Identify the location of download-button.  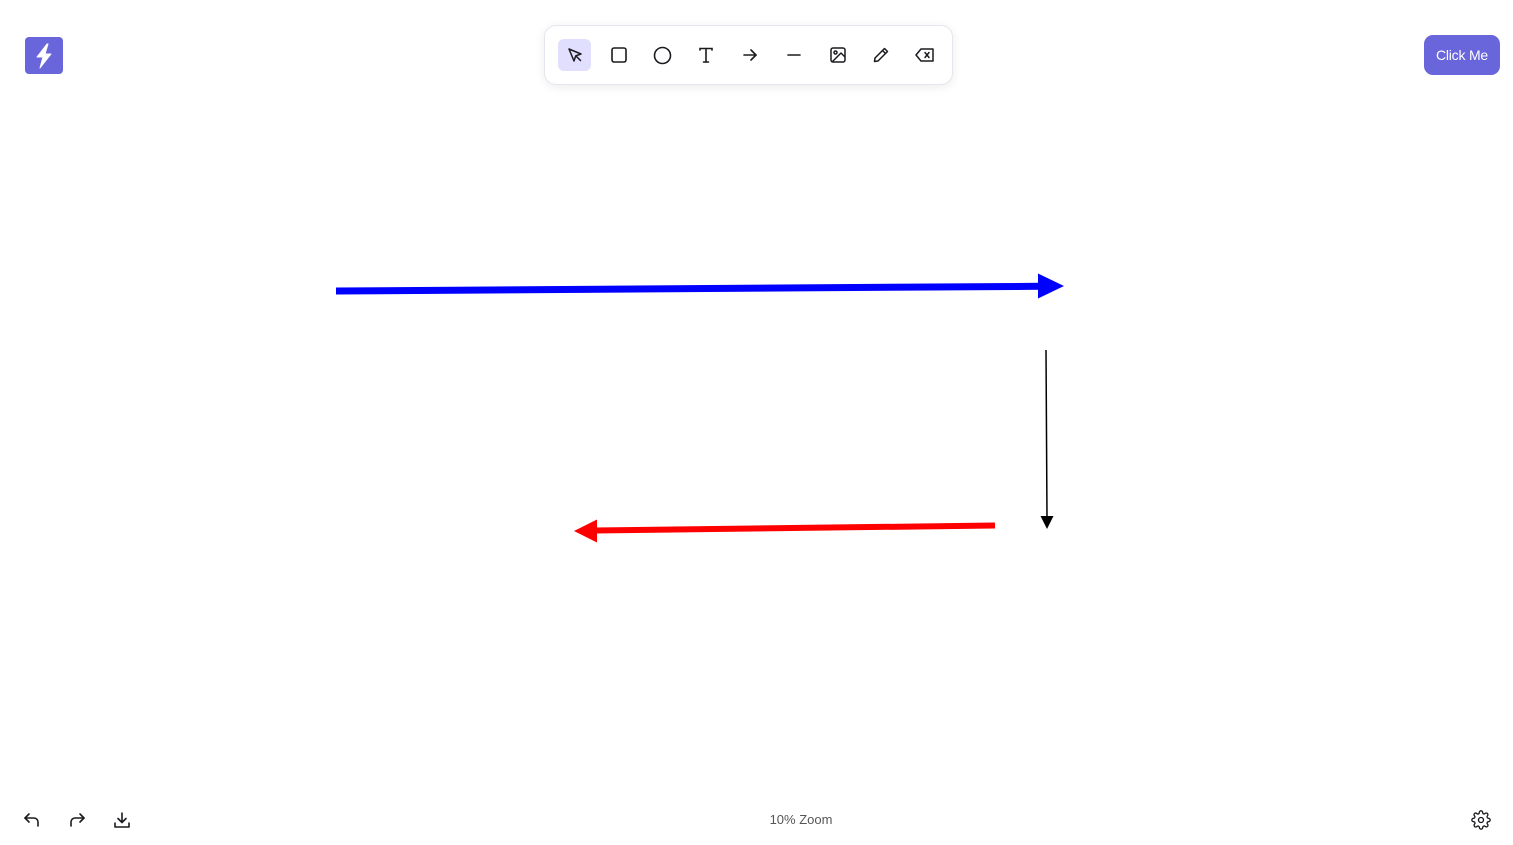
(122, 820).